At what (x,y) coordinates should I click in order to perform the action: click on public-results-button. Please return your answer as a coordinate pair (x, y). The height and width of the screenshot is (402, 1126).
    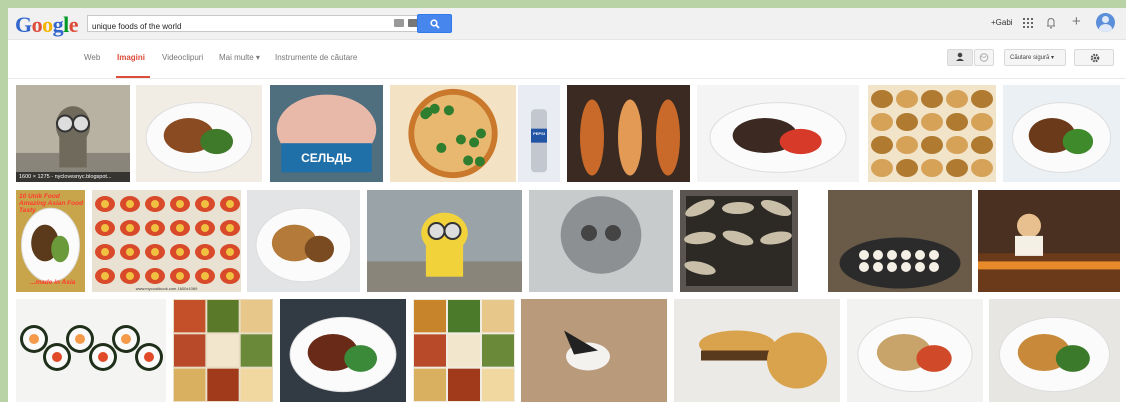
    Looking at the image, I should click on (984, 57).